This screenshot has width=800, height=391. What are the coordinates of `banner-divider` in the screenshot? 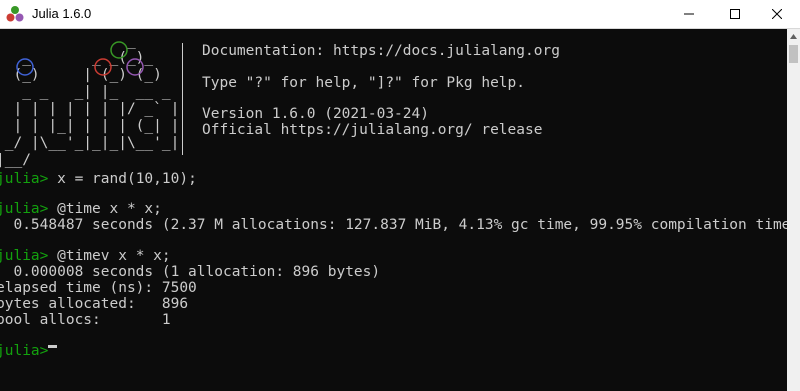 It's located at (182, 99).